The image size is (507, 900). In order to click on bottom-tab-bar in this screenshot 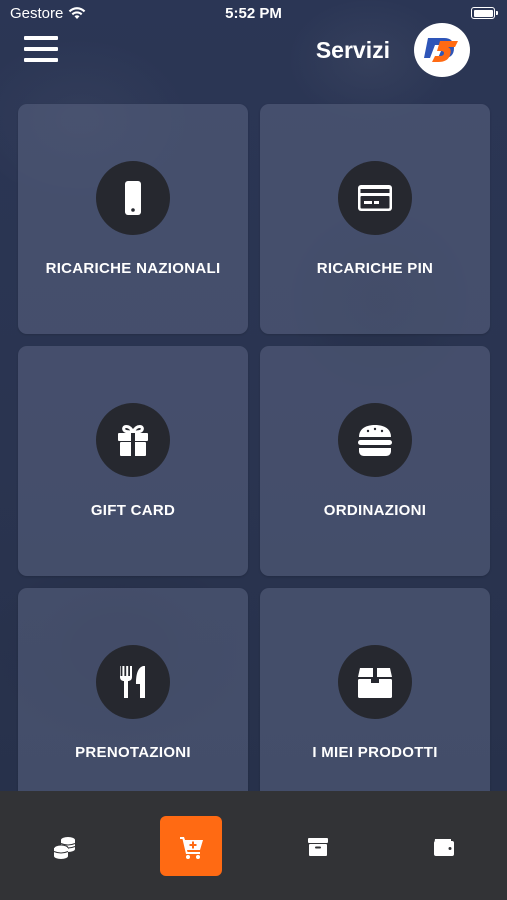, I will do `click(253, 845)`.